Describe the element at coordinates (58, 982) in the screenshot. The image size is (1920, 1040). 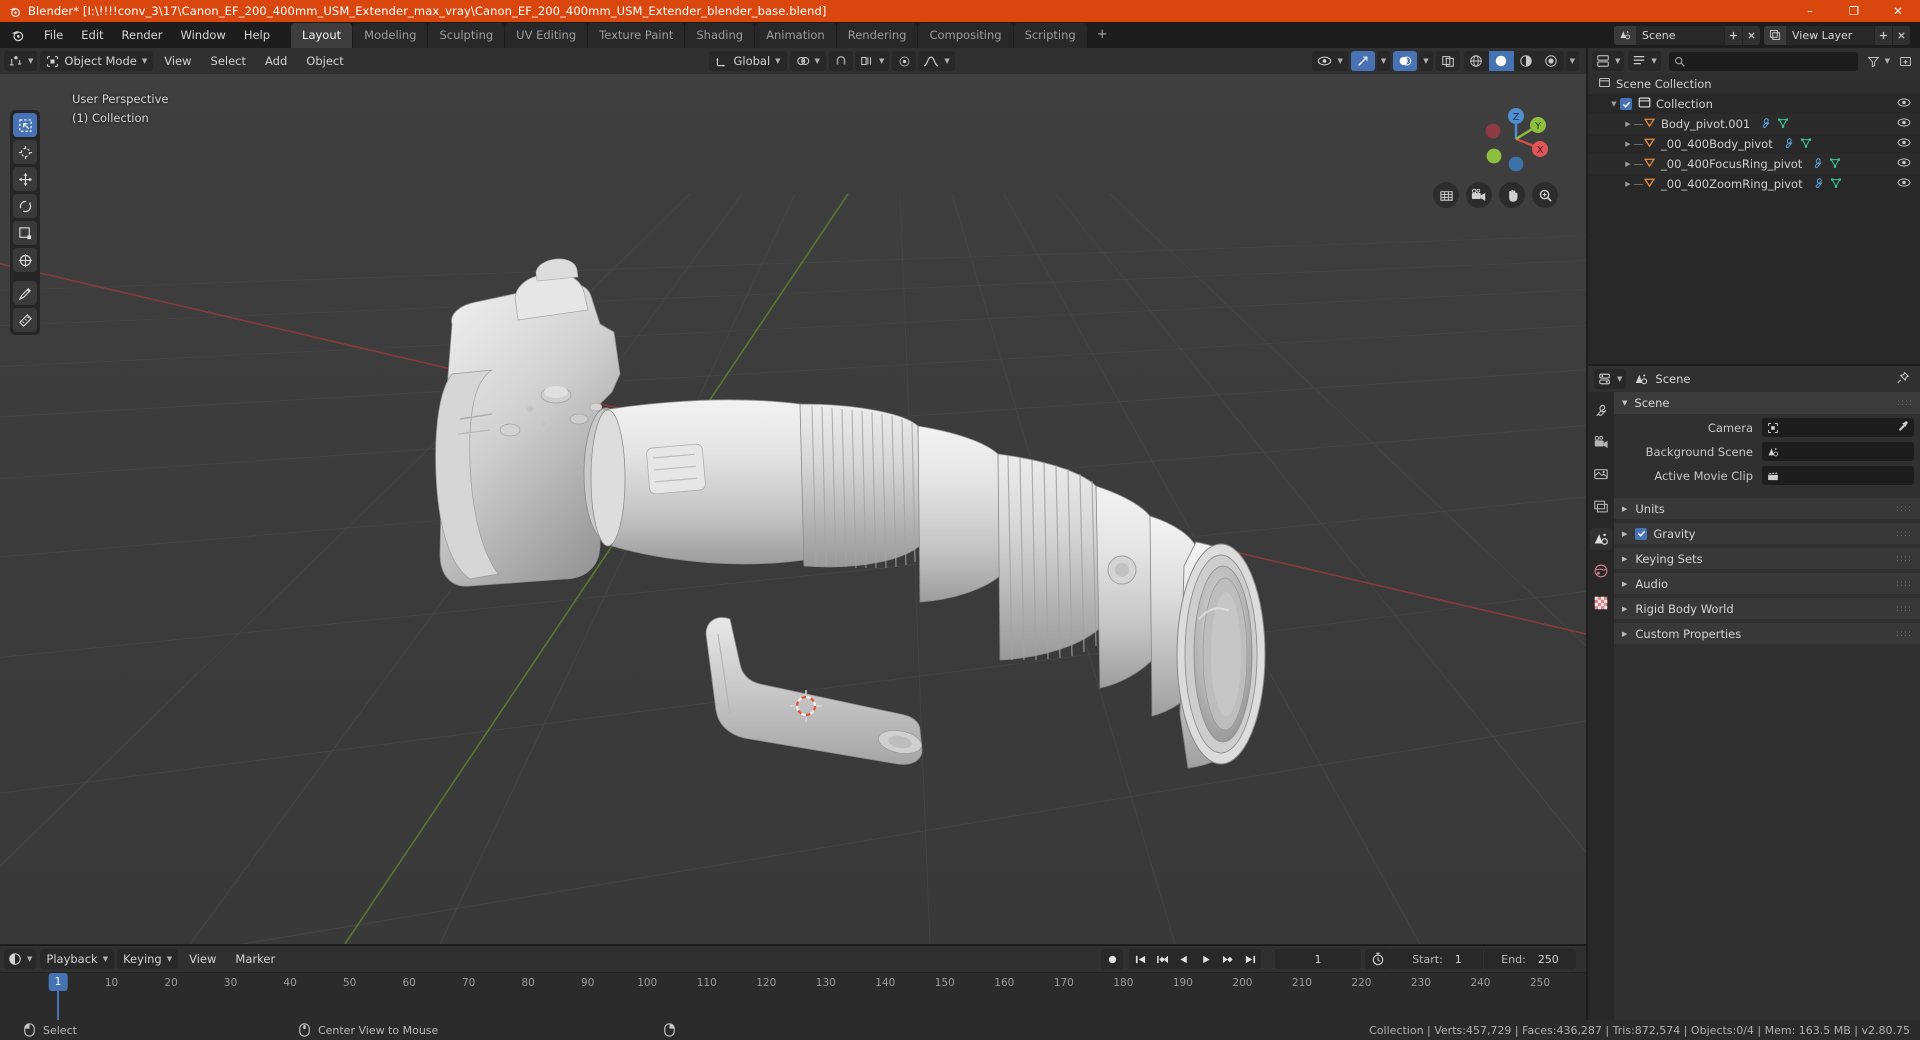
I see `timeline-playhead: 1` at that location.